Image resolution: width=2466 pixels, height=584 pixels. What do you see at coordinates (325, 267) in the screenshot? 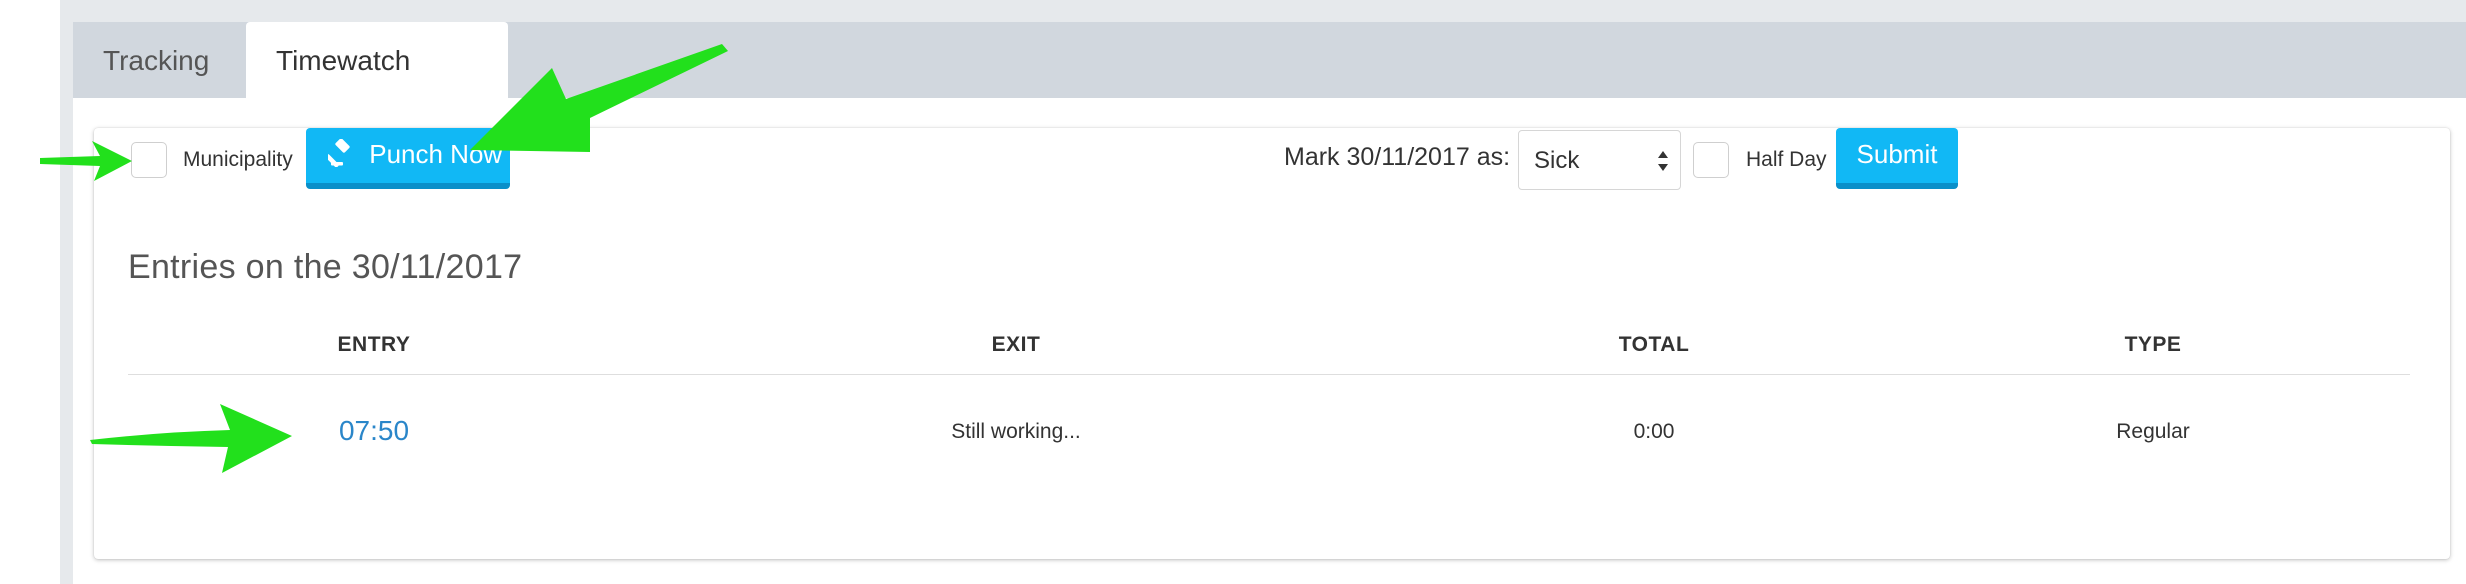
I see `entries-title: Entries on the 30/11/2017` at bounding box center [325, 267].